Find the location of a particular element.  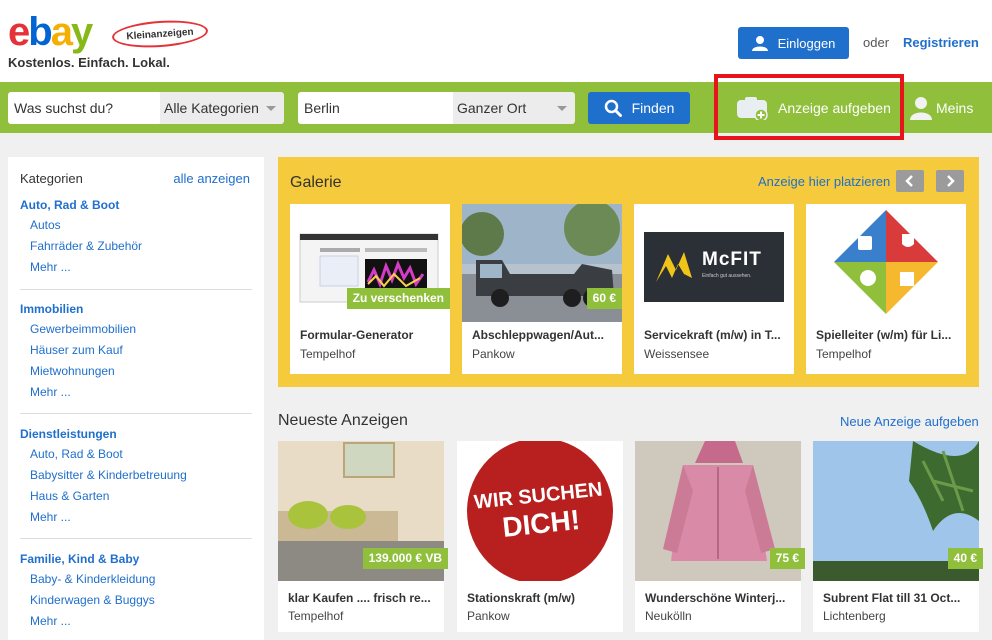

or-text: oder is located at coordinates (876, 42).